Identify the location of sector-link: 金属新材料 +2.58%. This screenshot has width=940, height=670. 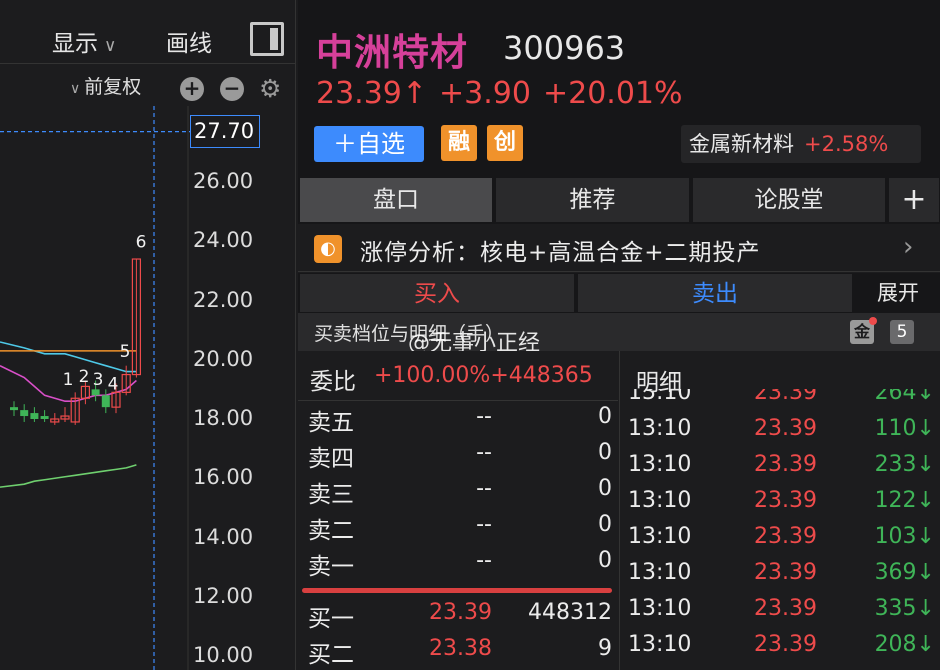
(801, 144).